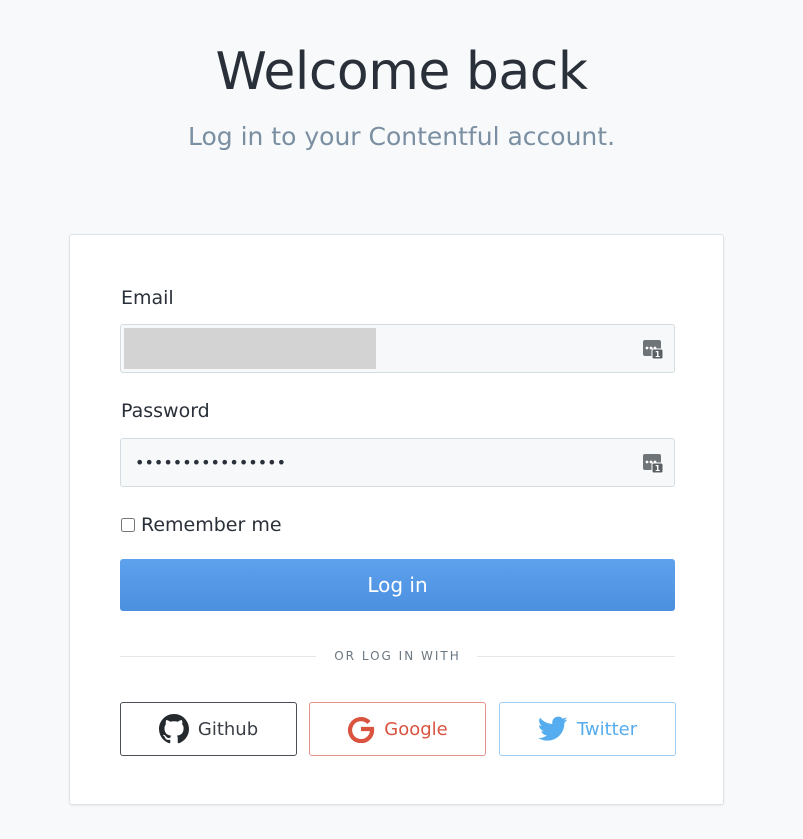 The height and width of the screenshot is (839, 803). What do you see at coordinates (361, 730) in the screenshot?
I see `google-icon` at bounding box center [361, 730].